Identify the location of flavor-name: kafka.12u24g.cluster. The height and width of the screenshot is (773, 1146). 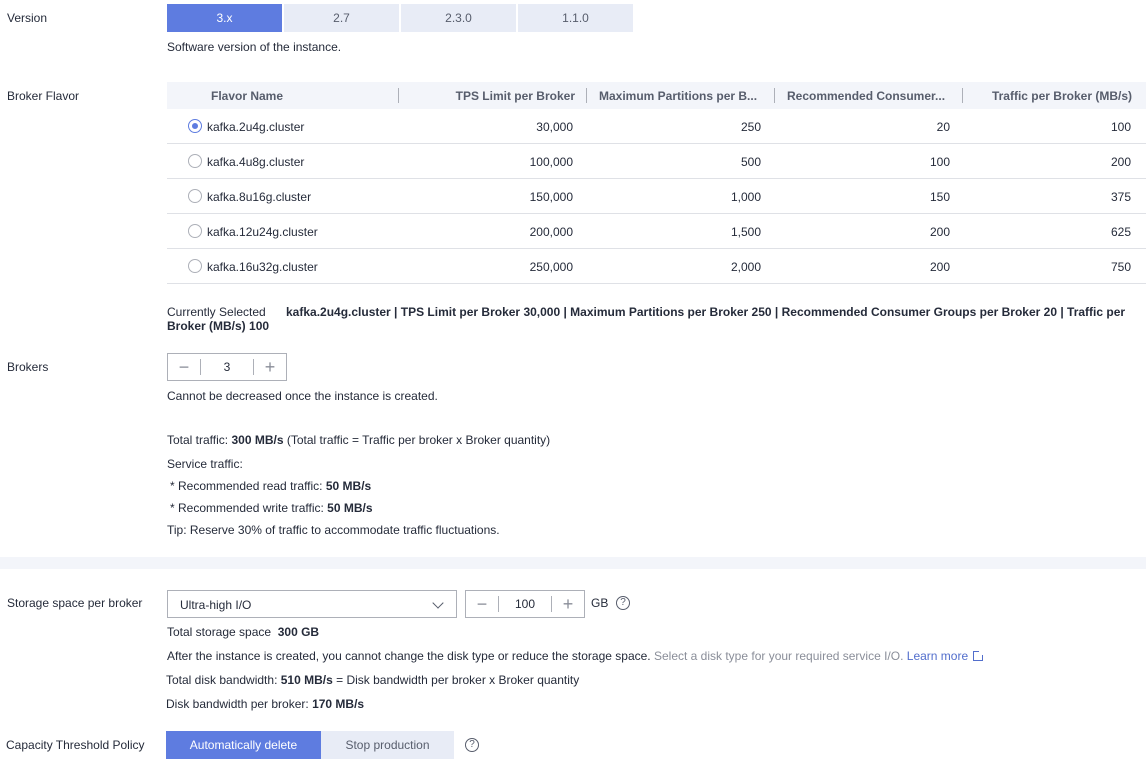
(262, 232).